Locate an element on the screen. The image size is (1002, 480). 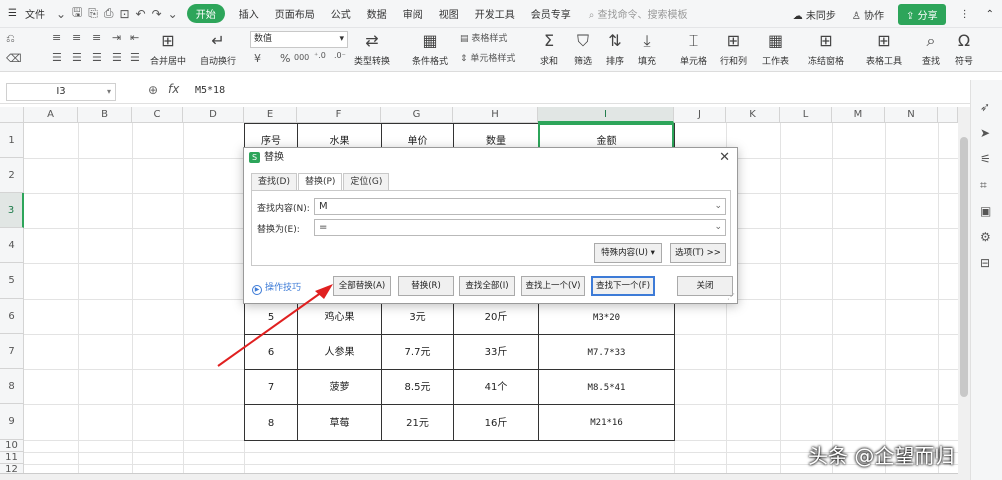
table-cell: 6 is located at coordinates (271, 352).